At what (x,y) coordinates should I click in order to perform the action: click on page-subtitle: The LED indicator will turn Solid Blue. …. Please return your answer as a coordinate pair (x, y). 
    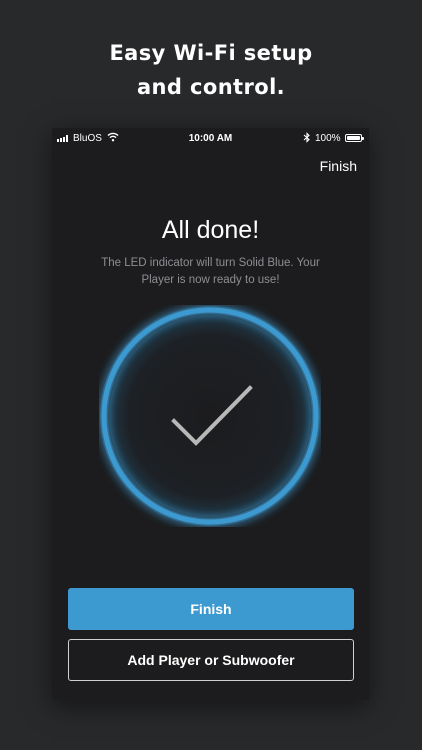
    Looking at the image, I should click on (210, 271).